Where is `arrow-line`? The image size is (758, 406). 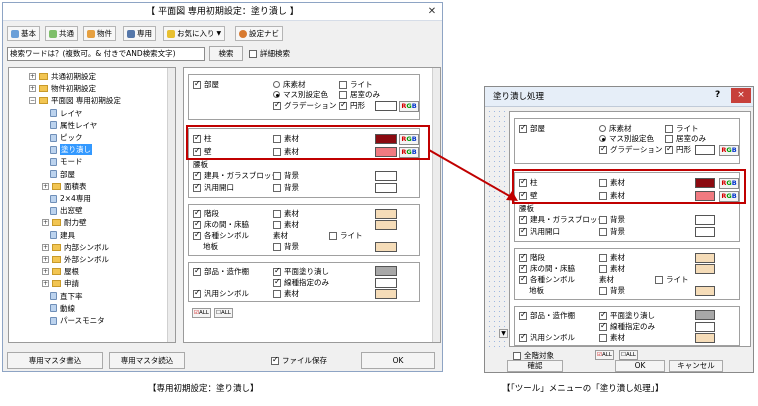 arrow-line is located at coordinates (471, 174).